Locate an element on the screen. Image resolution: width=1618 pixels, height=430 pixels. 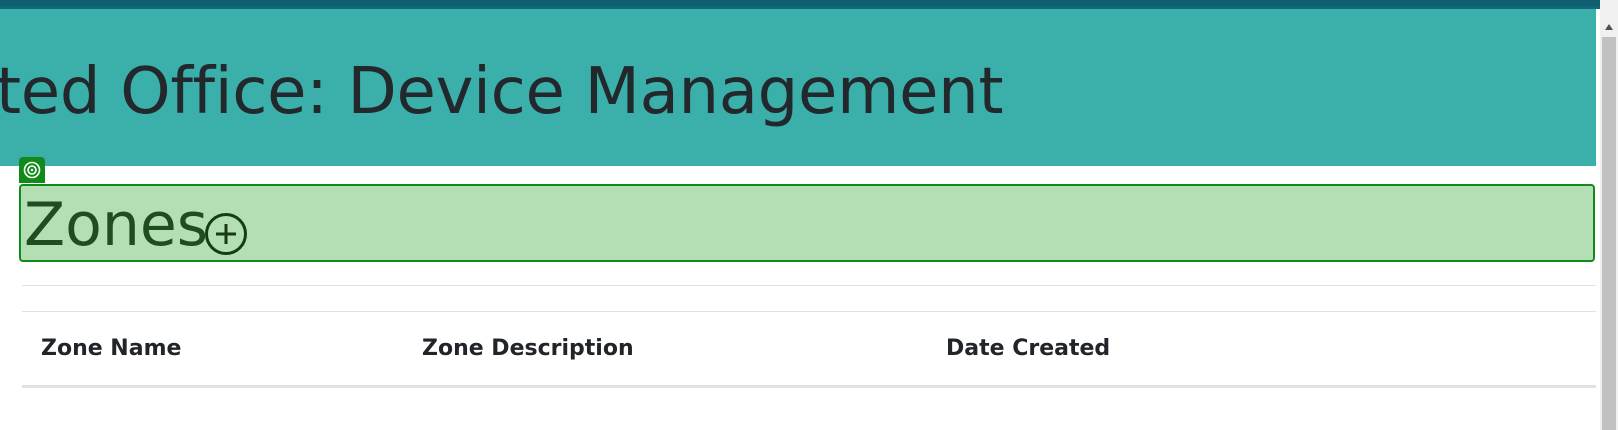
window-top-bar is located at coordinates (800, 4).